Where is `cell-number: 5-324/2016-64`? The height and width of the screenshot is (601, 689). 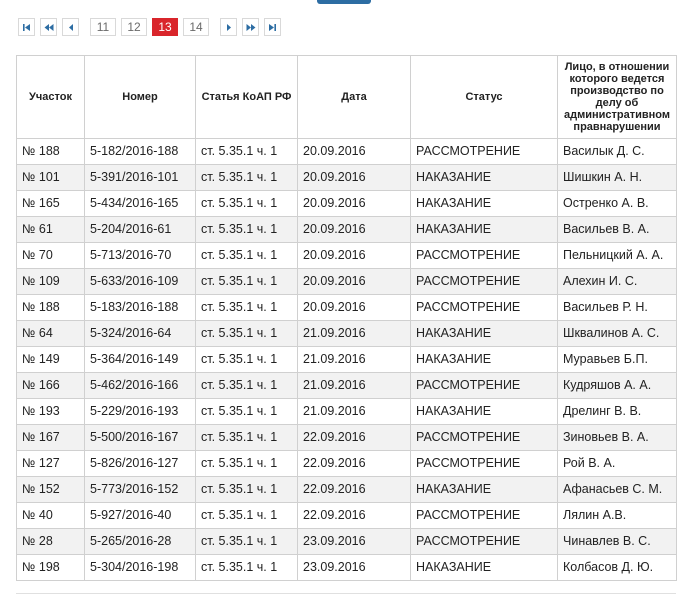
cell-number: 5-324/2016-64 is located at coordinates (140, 333).